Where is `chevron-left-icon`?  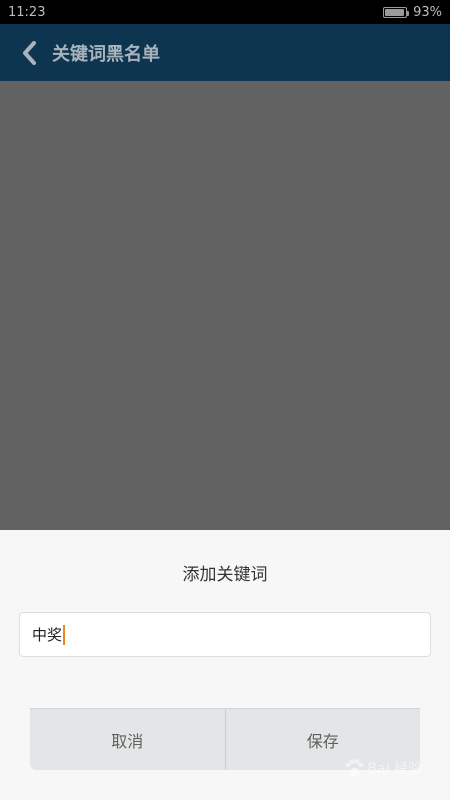 chevron-left-icon is located at coordinates (29, 52).